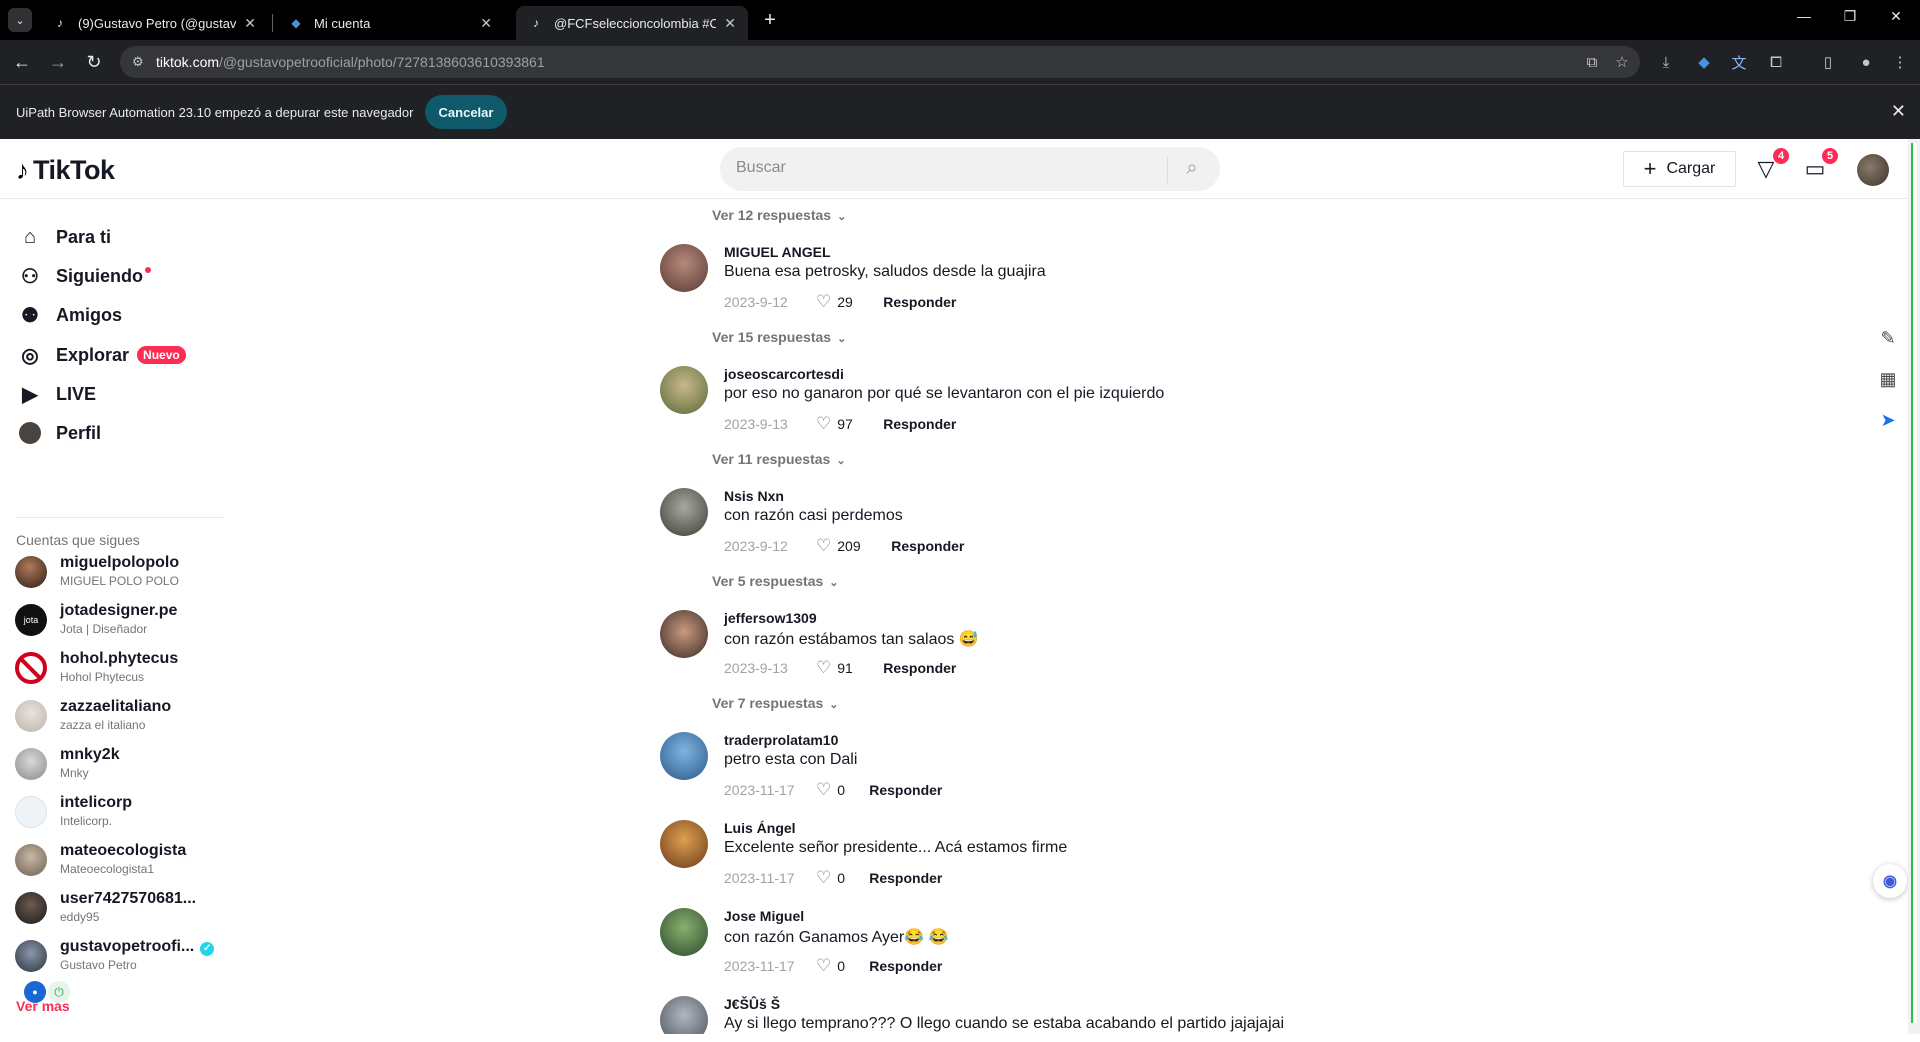 The width and height of the screenshot is (1920, 1042). What do you see at coordinates (22, 62) in the screenshot?
I see `back-icon: ←` at bounding box center [22, 62].